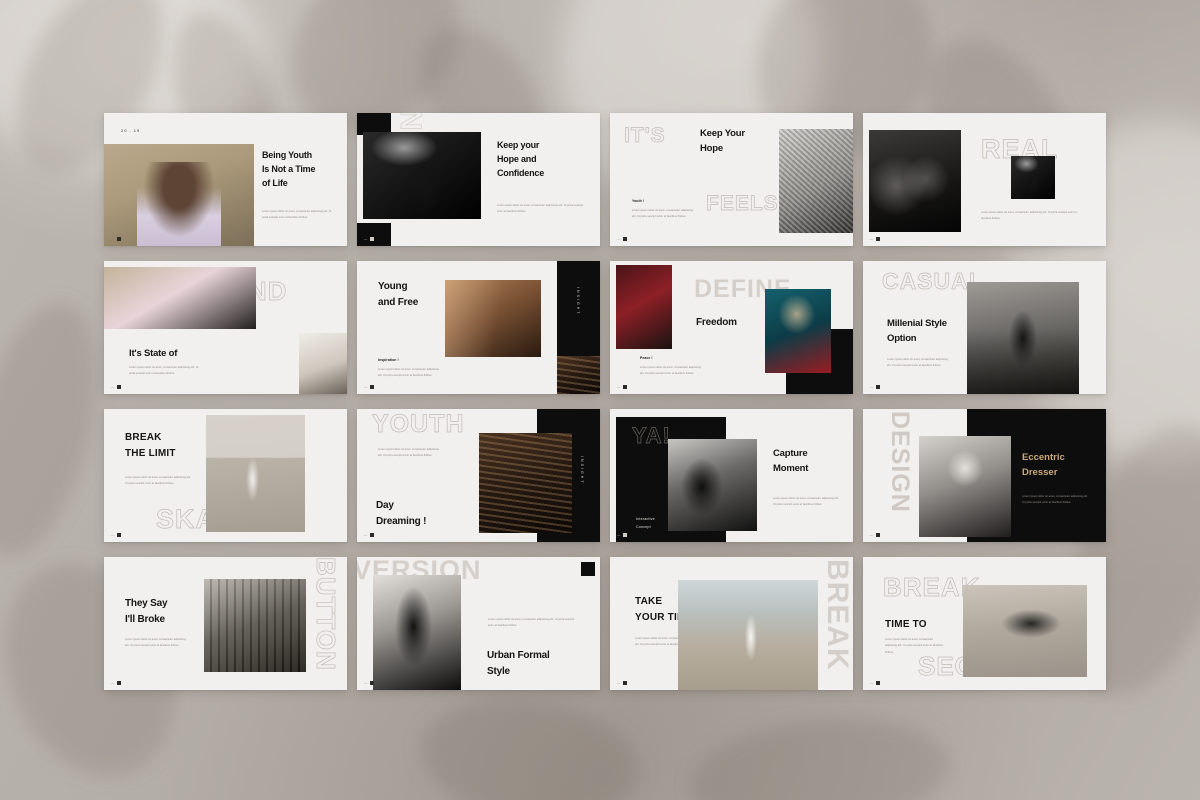  I want to click on slide-7-image-right, so click(798, 331).